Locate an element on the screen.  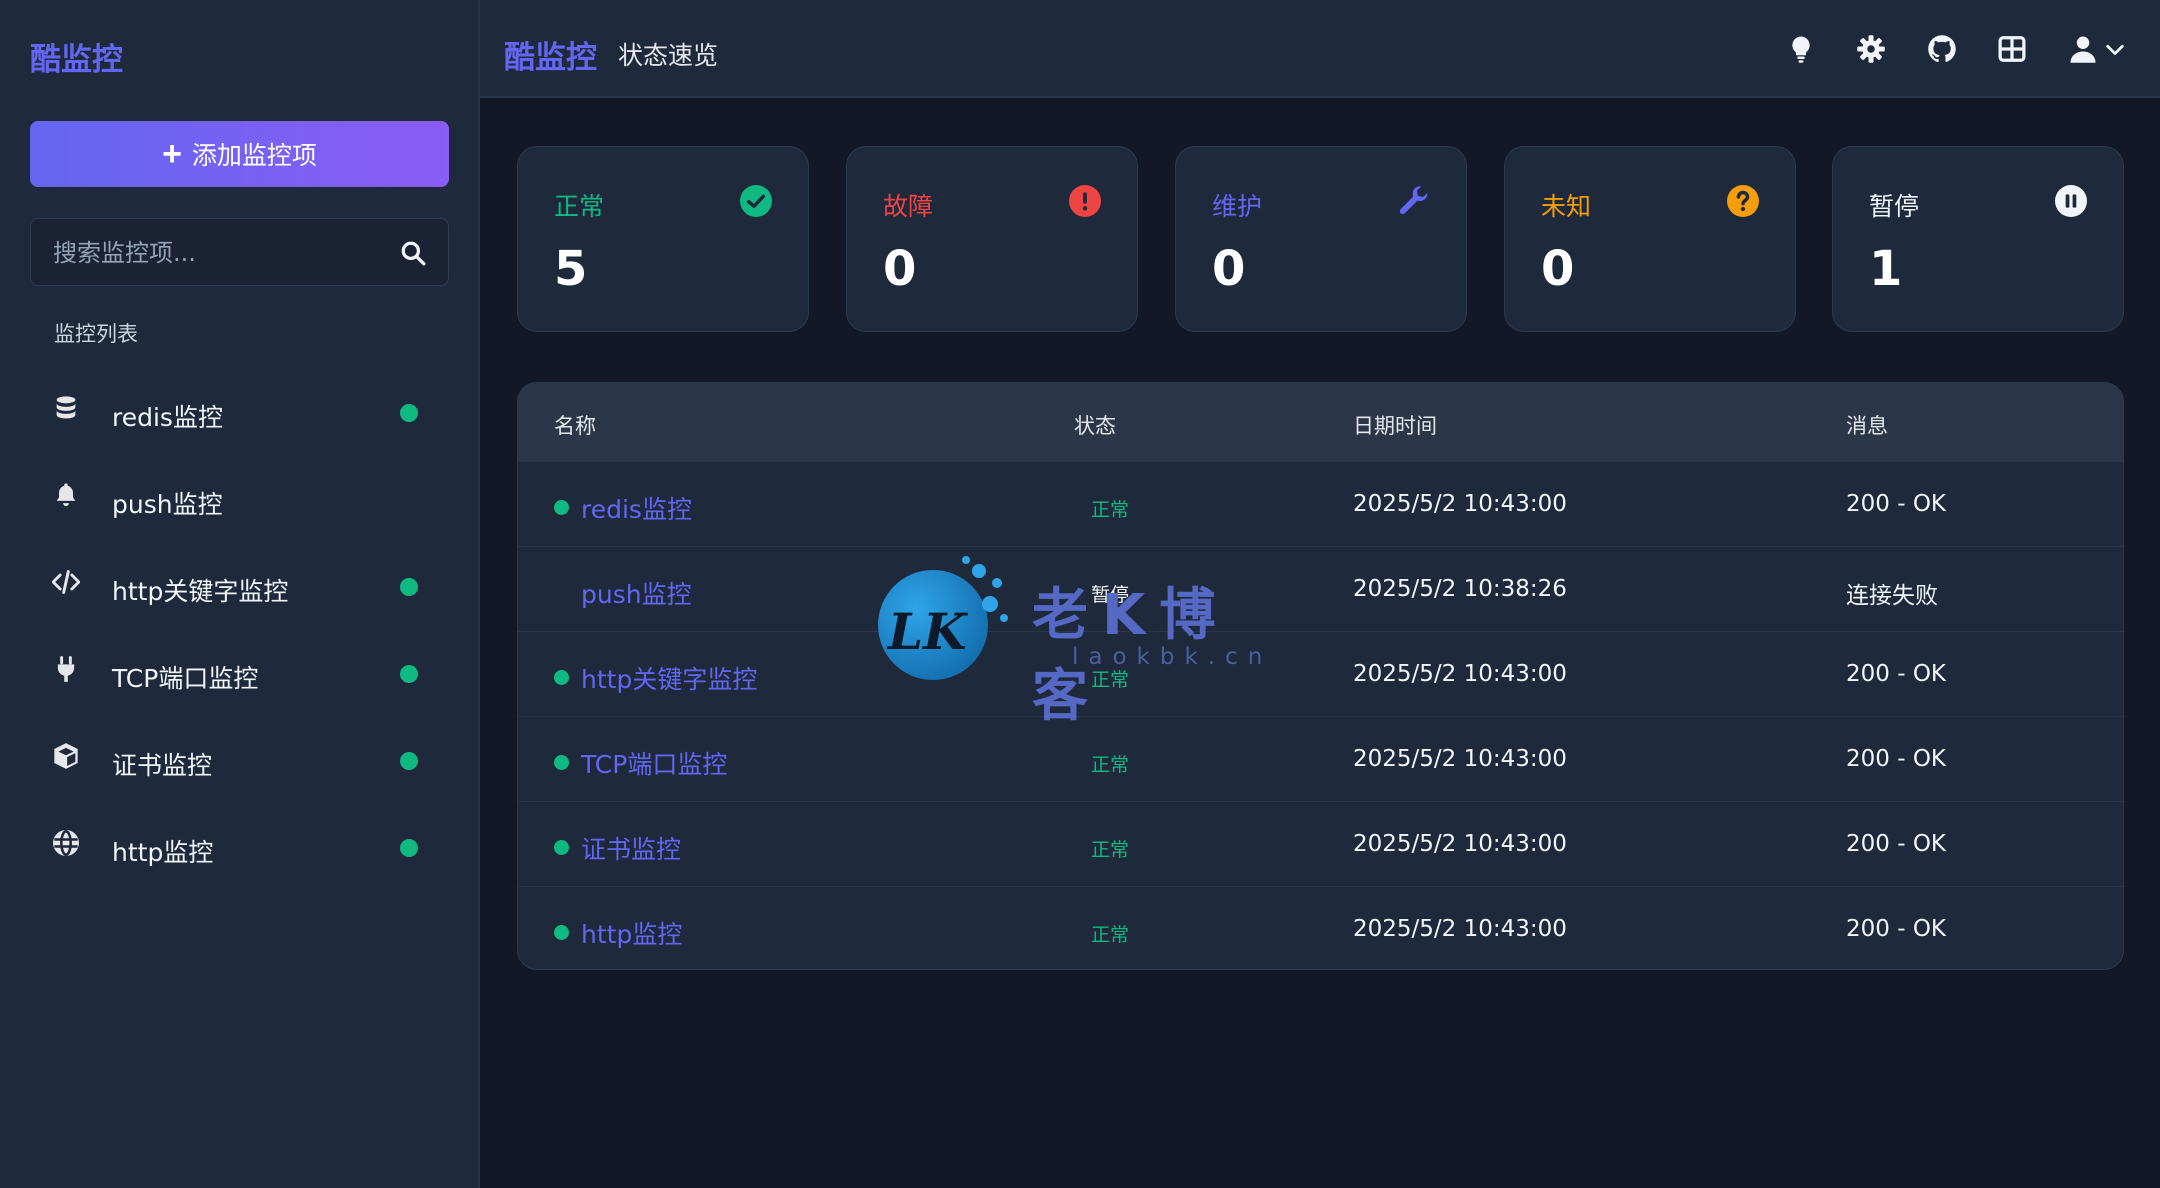
top-bar: 酷监控 状态速览 is located at coordinates (1320, 49).